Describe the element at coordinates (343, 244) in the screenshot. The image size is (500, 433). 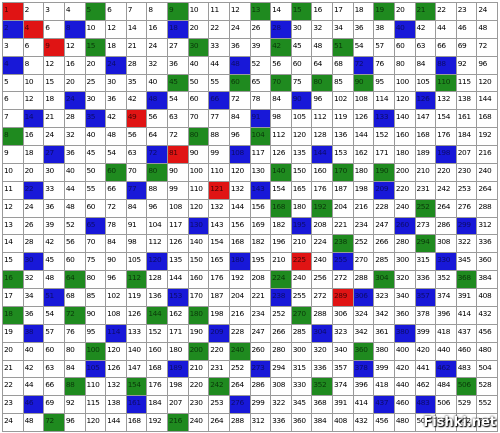
I see `table-cell: 238` at that location.